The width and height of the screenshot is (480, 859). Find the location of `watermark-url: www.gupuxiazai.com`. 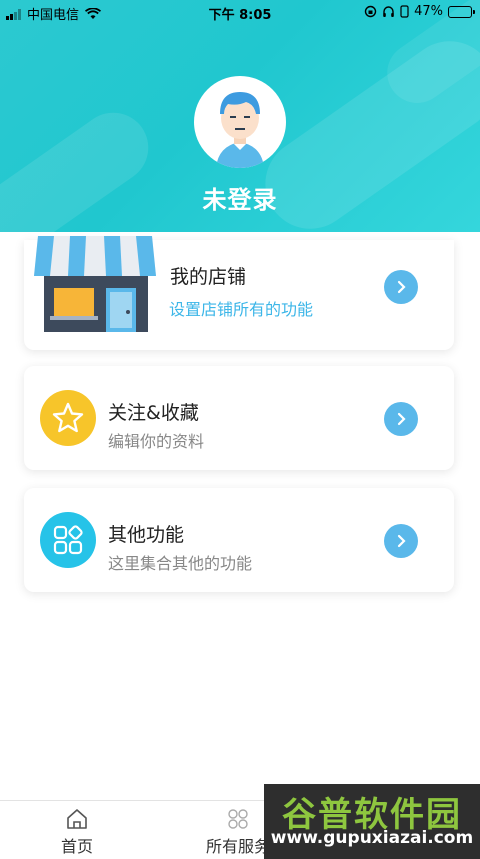

watermark-url: www.gupuxiazai.com is located at coordinates (372, 838).